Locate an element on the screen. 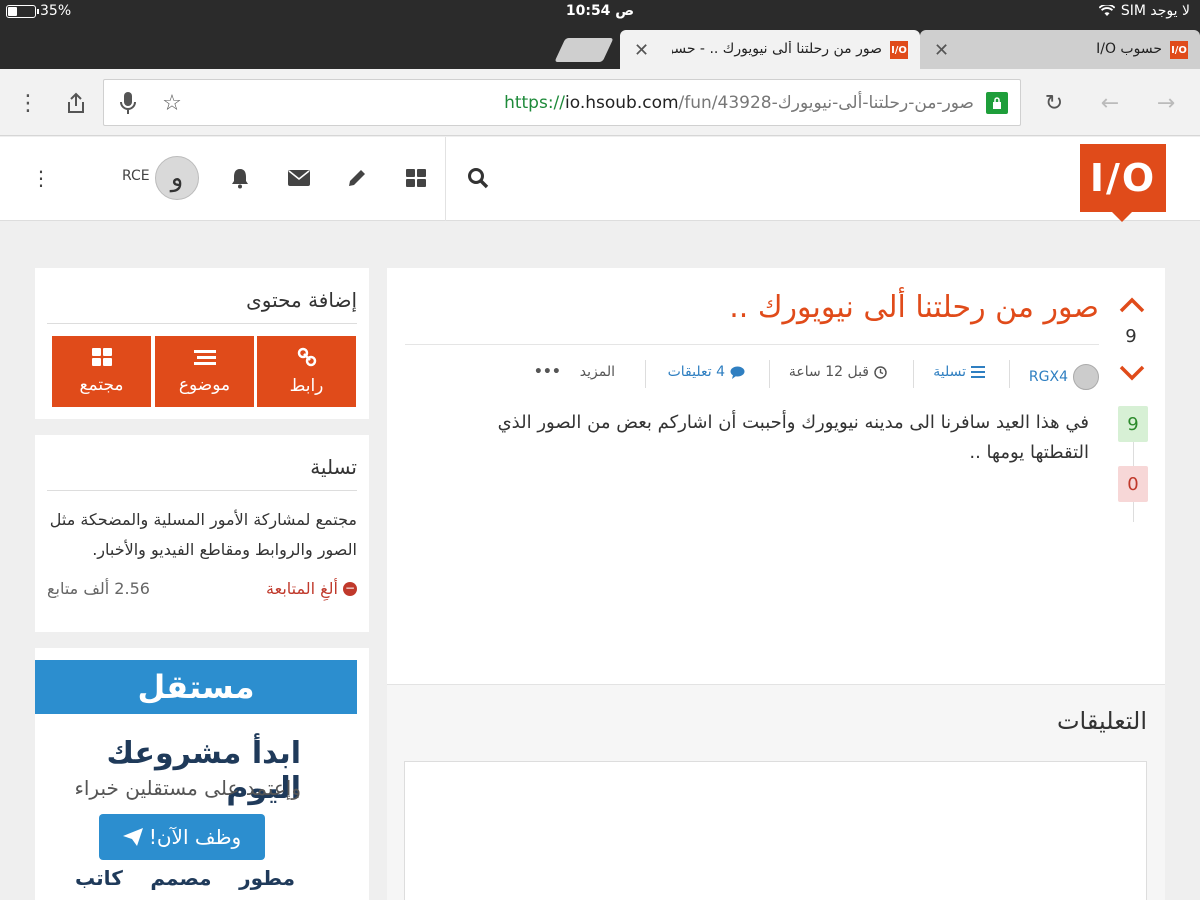 This screenshot has height=900, width=1200. carrier-info: لا يوجد SIM is located at coordinates (1144, 11).